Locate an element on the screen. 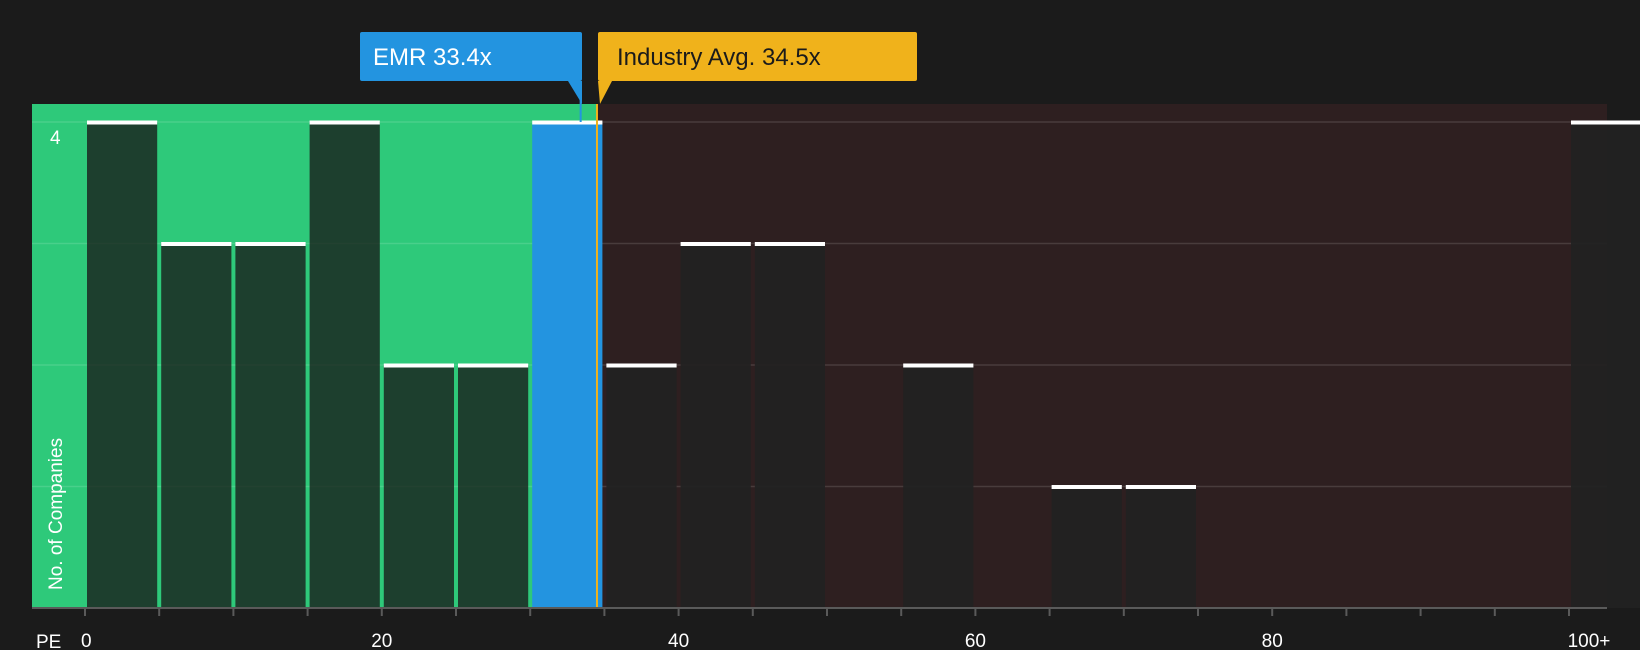 The width and height of the screenshot is (1640, 650). y-tick-label: 4 is located at coordinates (55, 138).